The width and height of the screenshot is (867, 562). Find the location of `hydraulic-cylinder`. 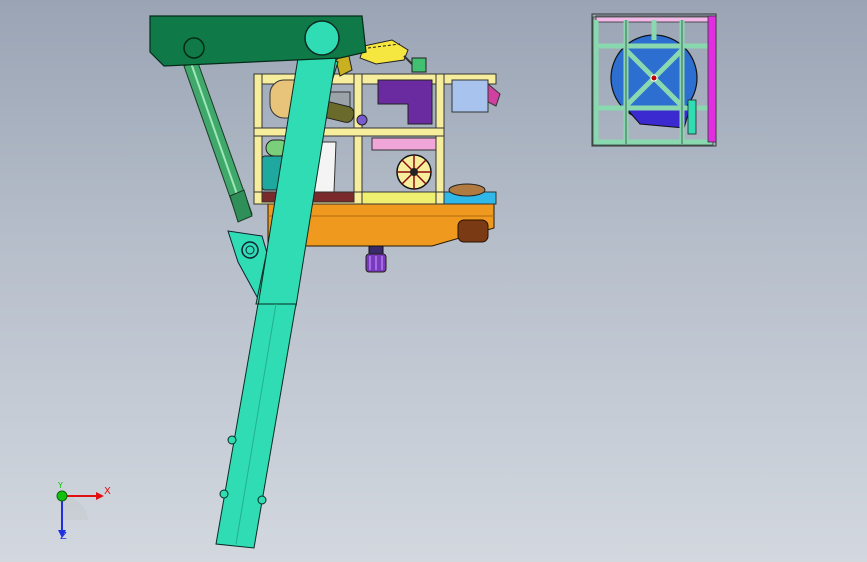

hydraulic-cylinder is located at coordinates (218, 141).